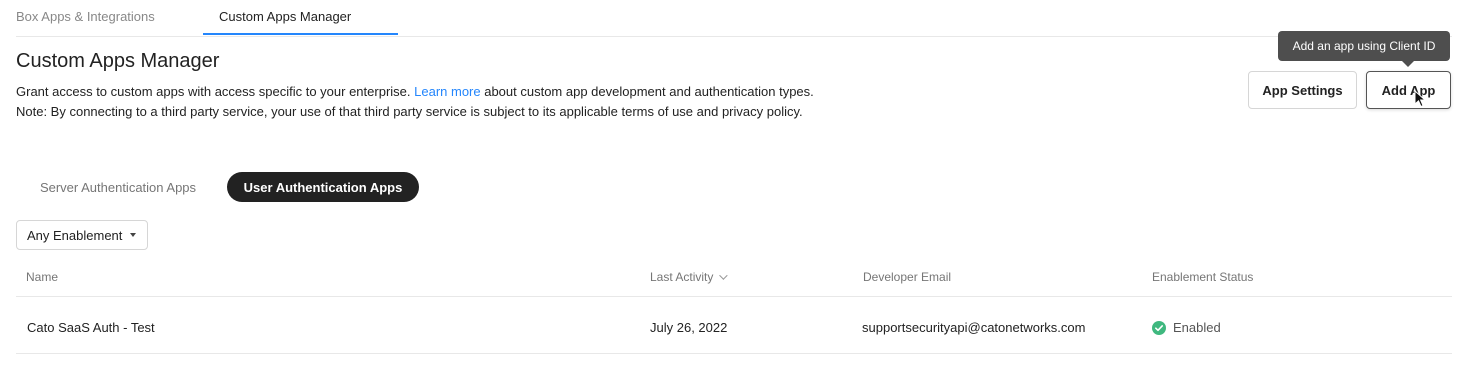 The width and height of the screenshot is (1478, 368). I want to click on app-settings-button: App Settings, so click(1302, 90).